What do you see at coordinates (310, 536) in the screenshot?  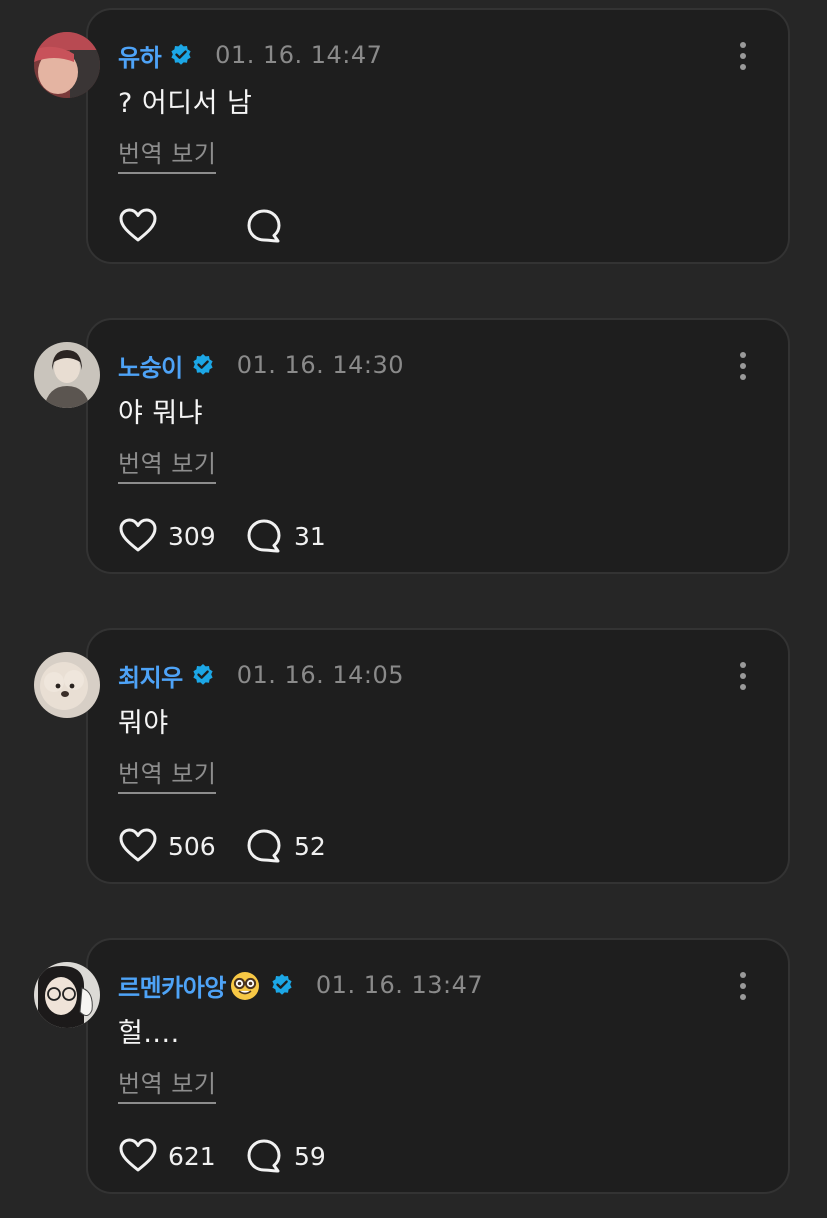 I see `reply-count: 31` at bounding box center [310, 536].